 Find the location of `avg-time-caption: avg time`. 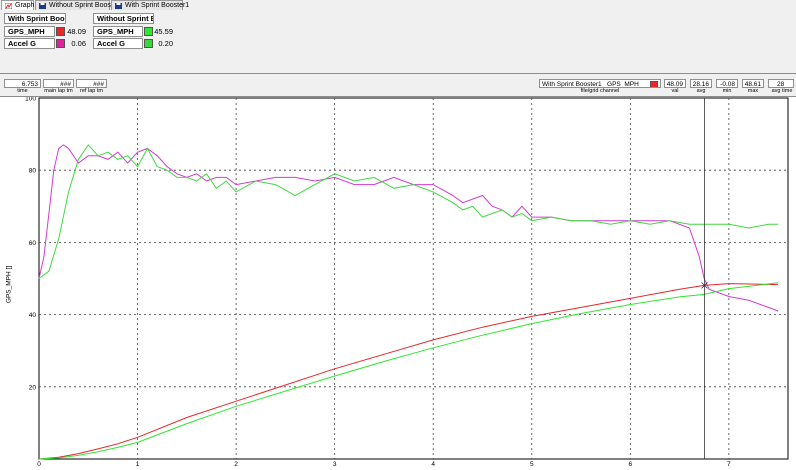

avg-time-caption: avg time is located at coordinates (782, 91).